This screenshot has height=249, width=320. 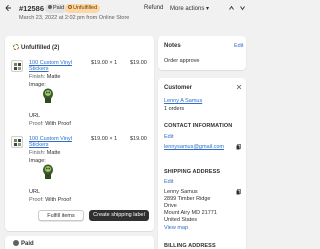 What do you see at coordinates (178, 88) in the screenshot?
I see `customer-title: Customer` at bounding box center [178, 88].